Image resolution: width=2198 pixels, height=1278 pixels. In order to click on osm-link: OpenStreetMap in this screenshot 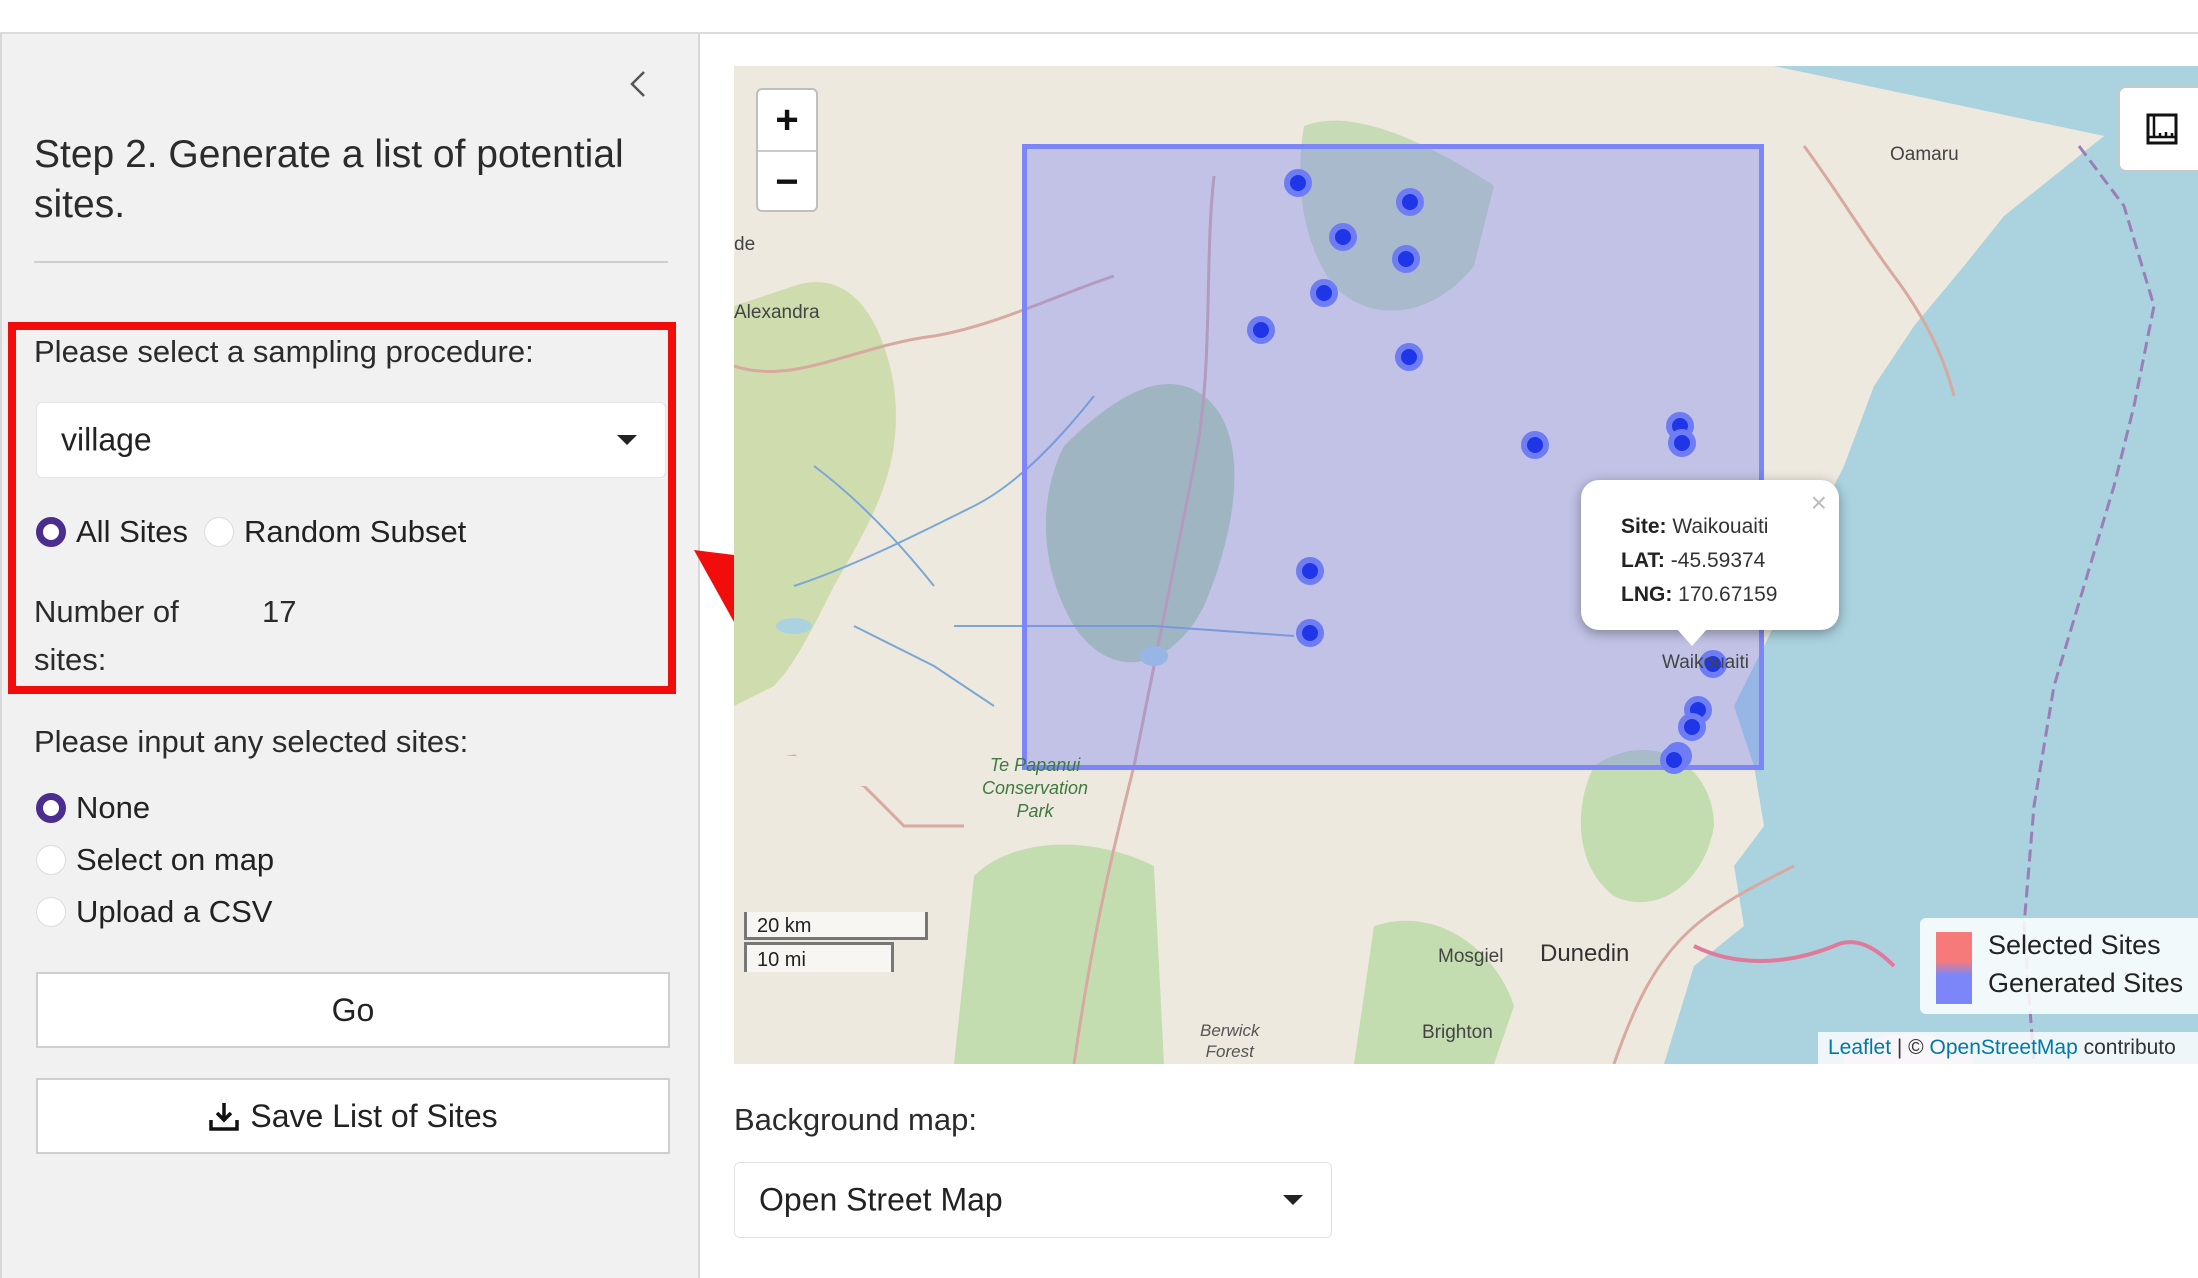, I will do `click(2004, 1047)`.